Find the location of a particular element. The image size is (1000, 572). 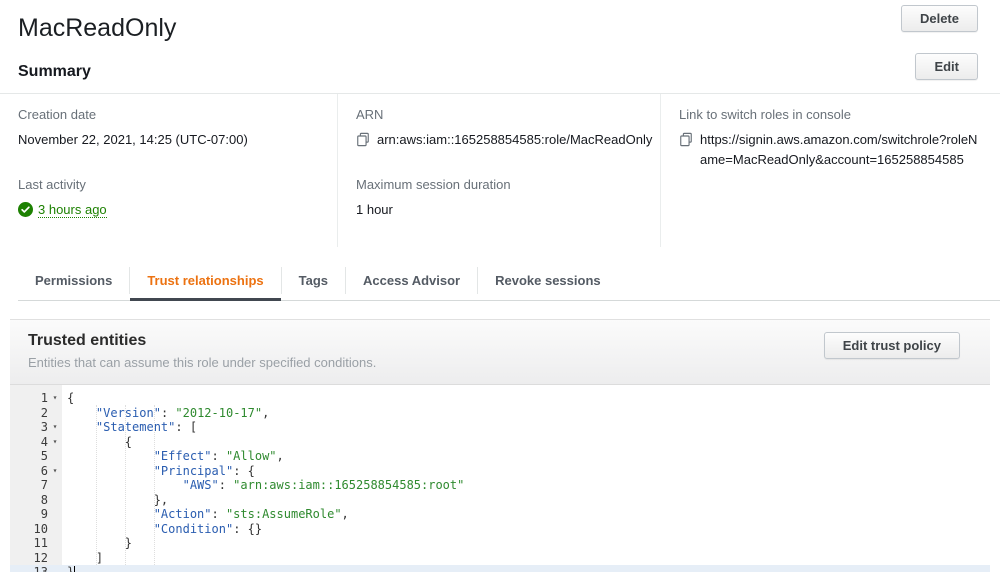

arn-label: ARN is located at coordinates (370, 114).